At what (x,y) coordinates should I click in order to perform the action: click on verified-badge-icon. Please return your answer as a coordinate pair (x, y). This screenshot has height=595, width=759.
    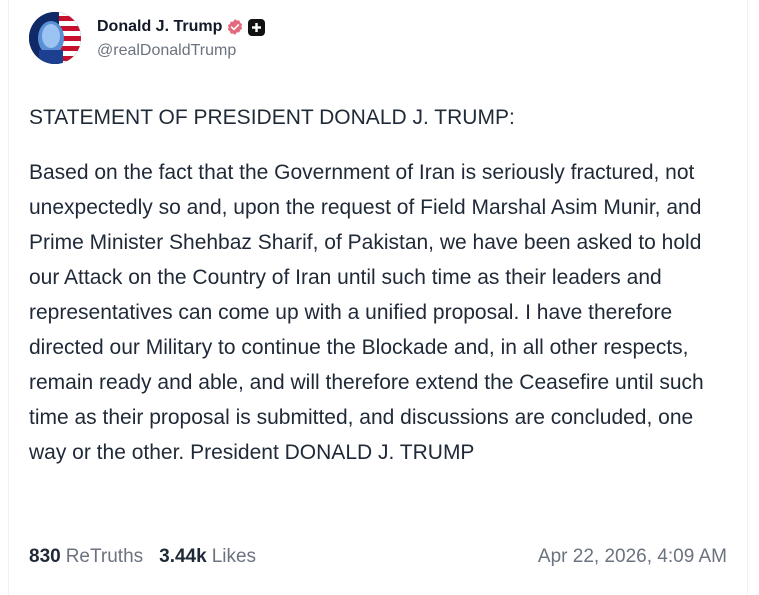
    Looking at the image, I should click on (235, 27).